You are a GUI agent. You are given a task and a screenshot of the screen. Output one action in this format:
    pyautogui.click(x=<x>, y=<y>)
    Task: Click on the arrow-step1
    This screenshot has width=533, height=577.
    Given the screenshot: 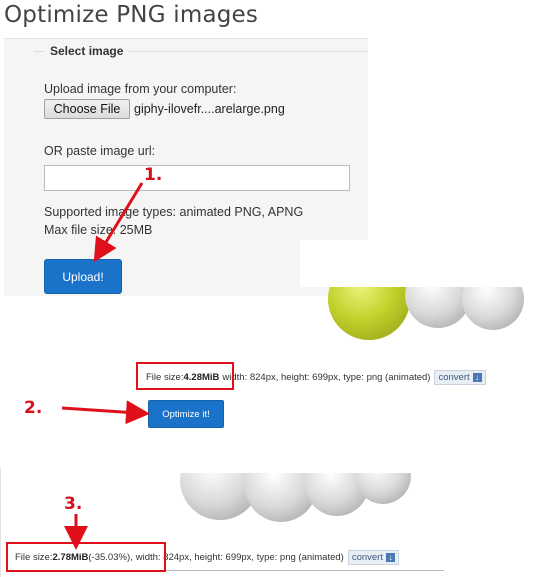 What is the action you would take?
    pyautogui.click(x=118, y=222)
    